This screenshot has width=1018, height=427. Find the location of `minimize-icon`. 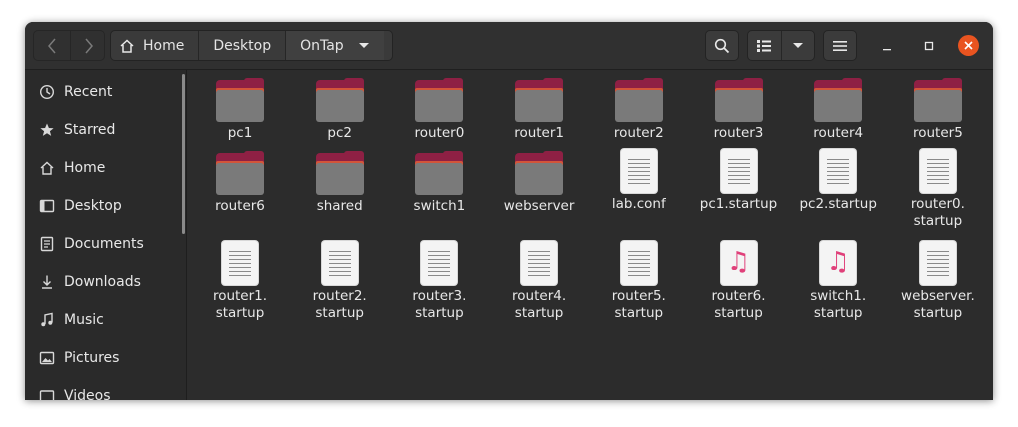

minimize-icon is located at coordinates (887, 50).